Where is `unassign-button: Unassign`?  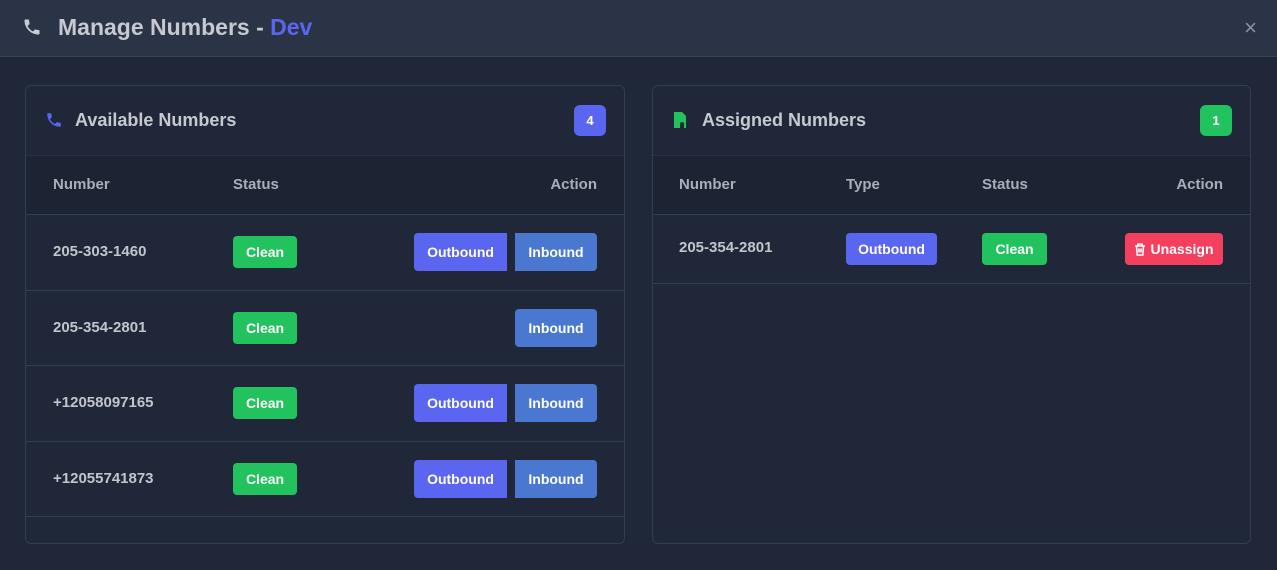 unassign-button: Unassign is located at coordinates (1174, 249).